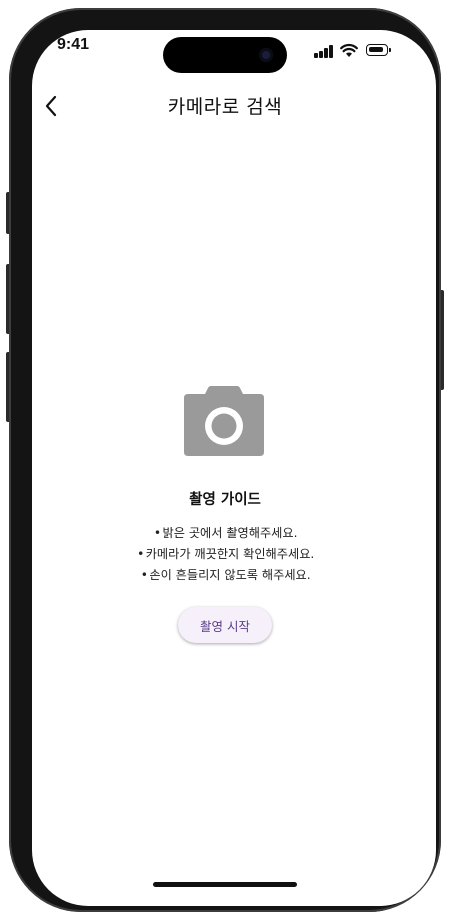 This screenshot has width=450, height=920. I want to click on guide-item: •카메라가 깨끗한지 확인해주세요., so click(226, 554).